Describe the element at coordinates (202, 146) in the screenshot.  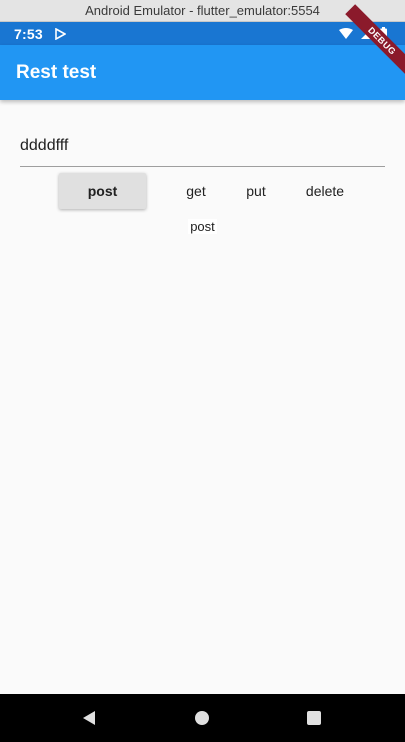
I see `text-input: ddddfff` at that location.